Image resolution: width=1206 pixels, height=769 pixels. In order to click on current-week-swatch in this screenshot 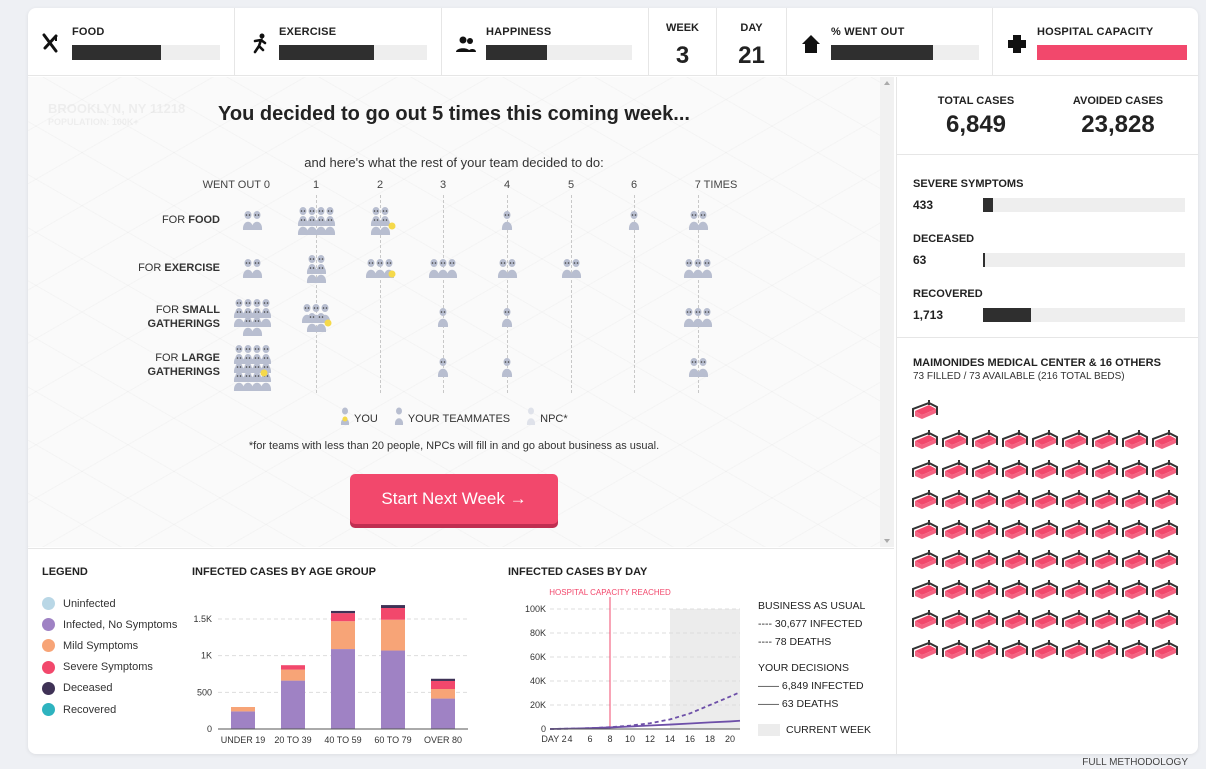, I will do `click(769, 730)`.